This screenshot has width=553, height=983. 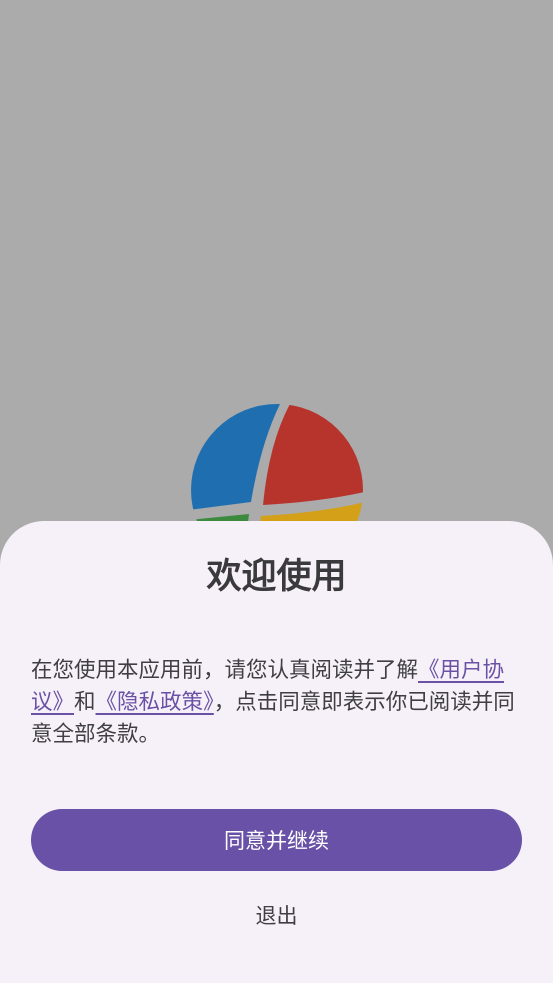 I want to click on dialog-title: 欢迎使用, so click(x=276, y=577).